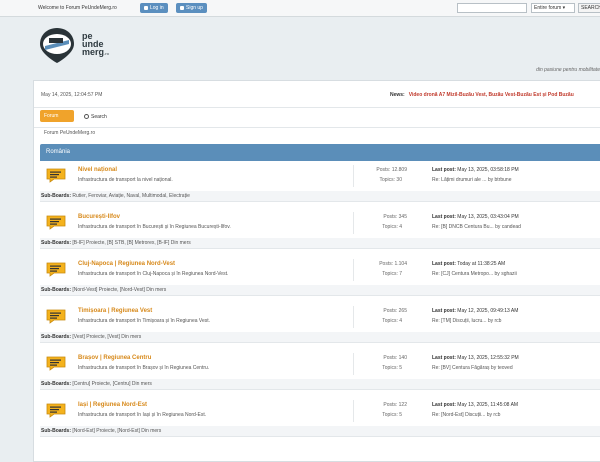 This screenshot has height=462, width=600. I want to click on board-title: Iași | Regiunea Nord-Est, so click(112, 405).